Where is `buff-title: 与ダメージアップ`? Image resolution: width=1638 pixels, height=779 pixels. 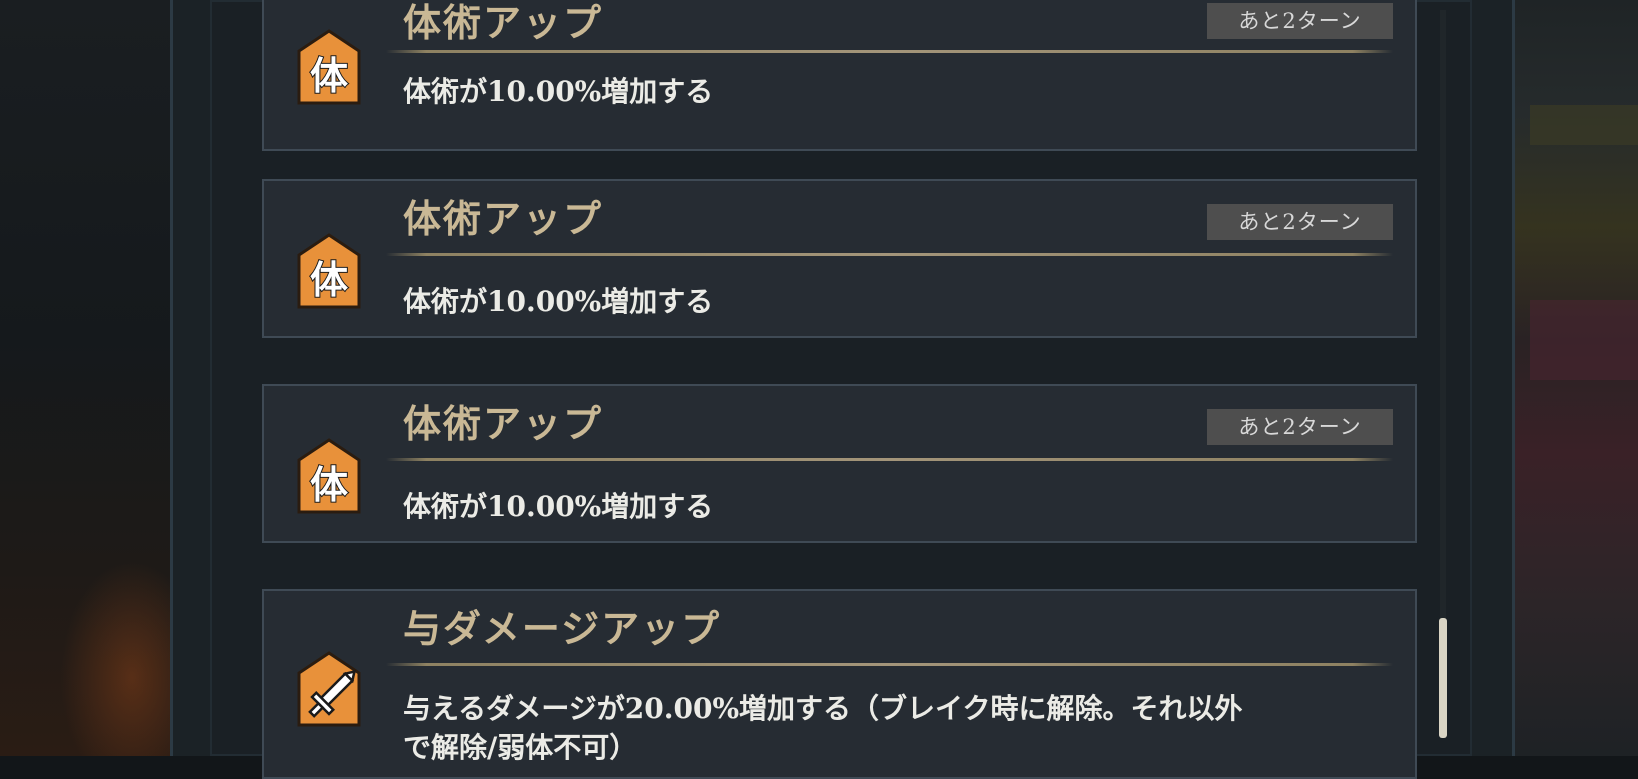
buff-title: 与ダメージアップ is located at coordinates (562, 628).